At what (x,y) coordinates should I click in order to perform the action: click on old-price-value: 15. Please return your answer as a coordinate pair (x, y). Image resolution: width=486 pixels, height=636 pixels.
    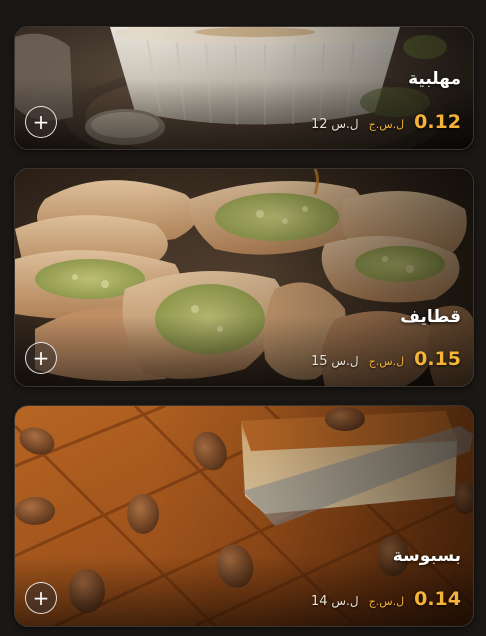
    Looking at the image, I should click on (319, 361).